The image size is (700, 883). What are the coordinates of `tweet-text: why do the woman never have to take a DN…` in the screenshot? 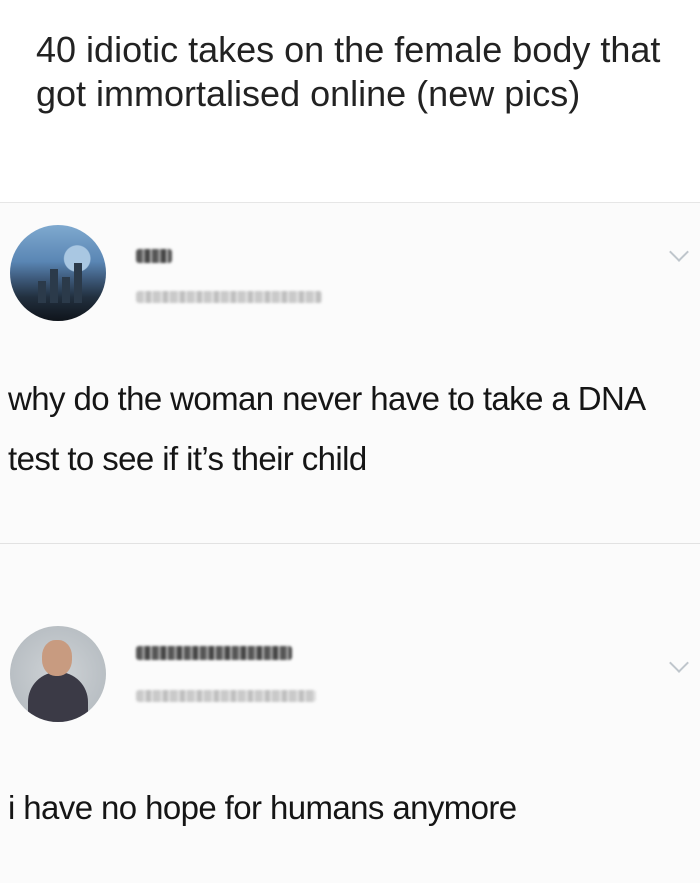 It's located at (326, 428).